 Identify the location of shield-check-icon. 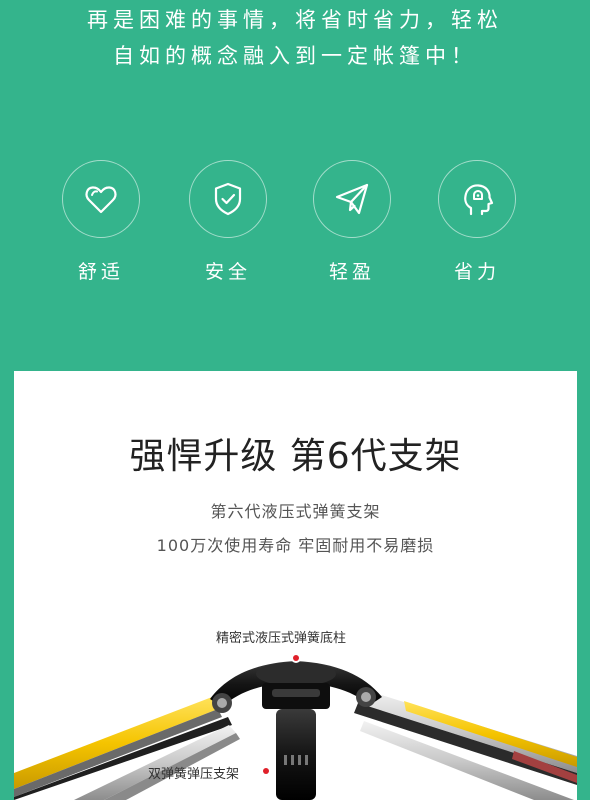
(228, 199).